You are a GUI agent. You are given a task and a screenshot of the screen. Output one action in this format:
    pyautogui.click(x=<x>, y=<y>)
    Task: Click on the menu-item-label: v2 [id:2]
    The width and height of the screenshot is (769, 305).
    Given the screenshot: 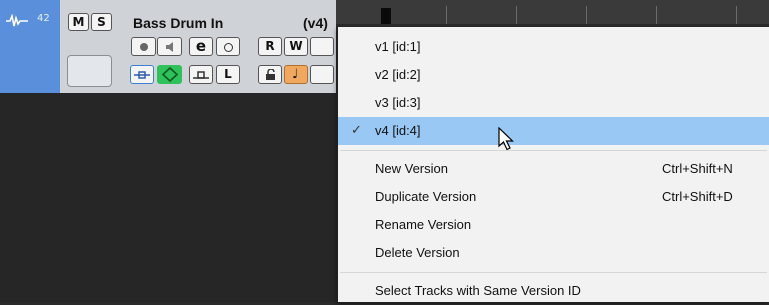 What is the action you would take?
    pyautogui.click(x=398, y=74)
    